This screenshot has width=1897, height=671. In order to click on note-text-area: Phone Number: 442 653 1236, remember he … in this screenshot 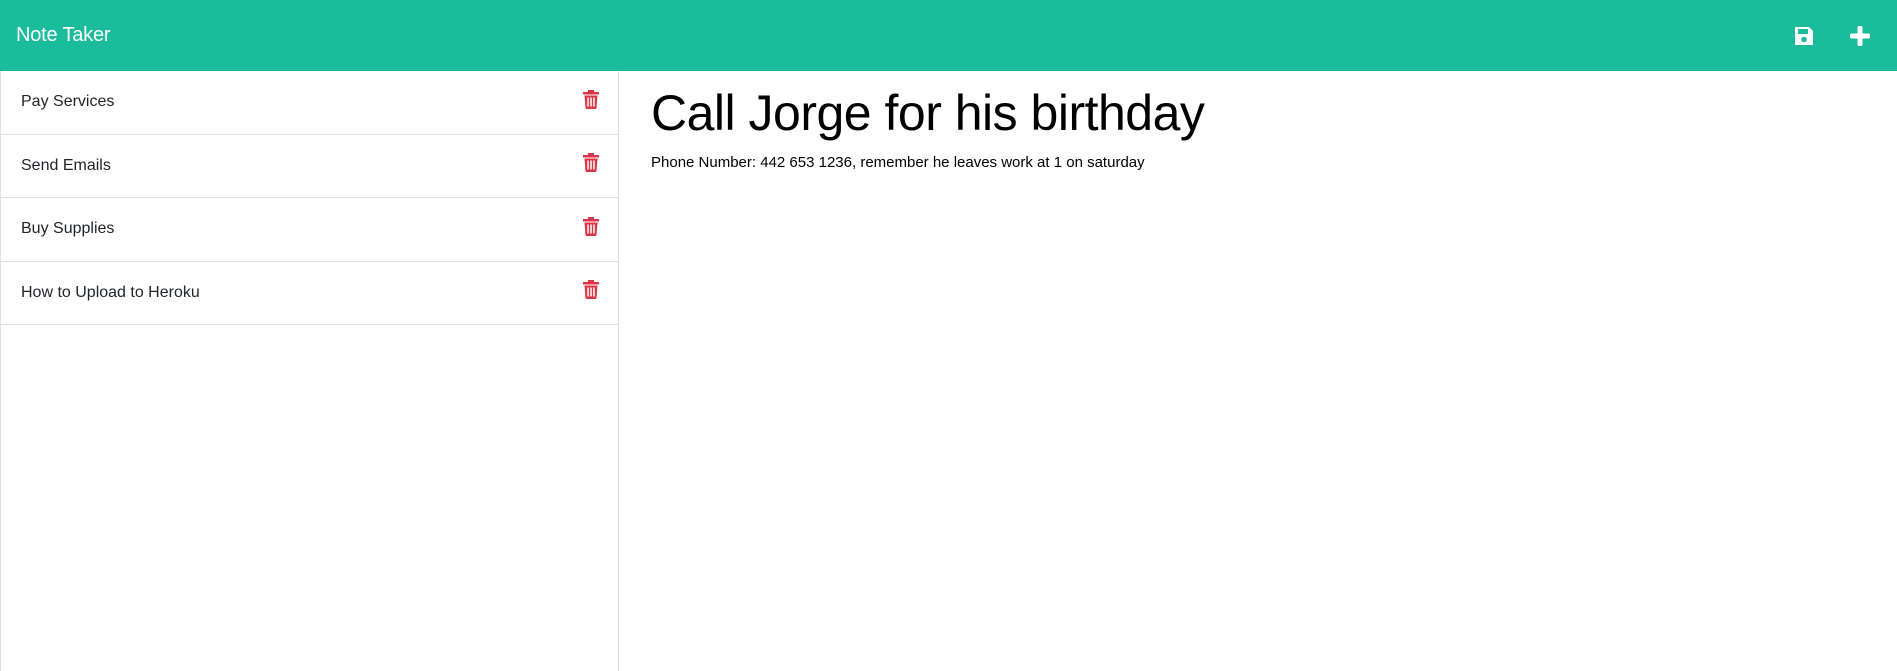, I will do `click(1258, 163)`.